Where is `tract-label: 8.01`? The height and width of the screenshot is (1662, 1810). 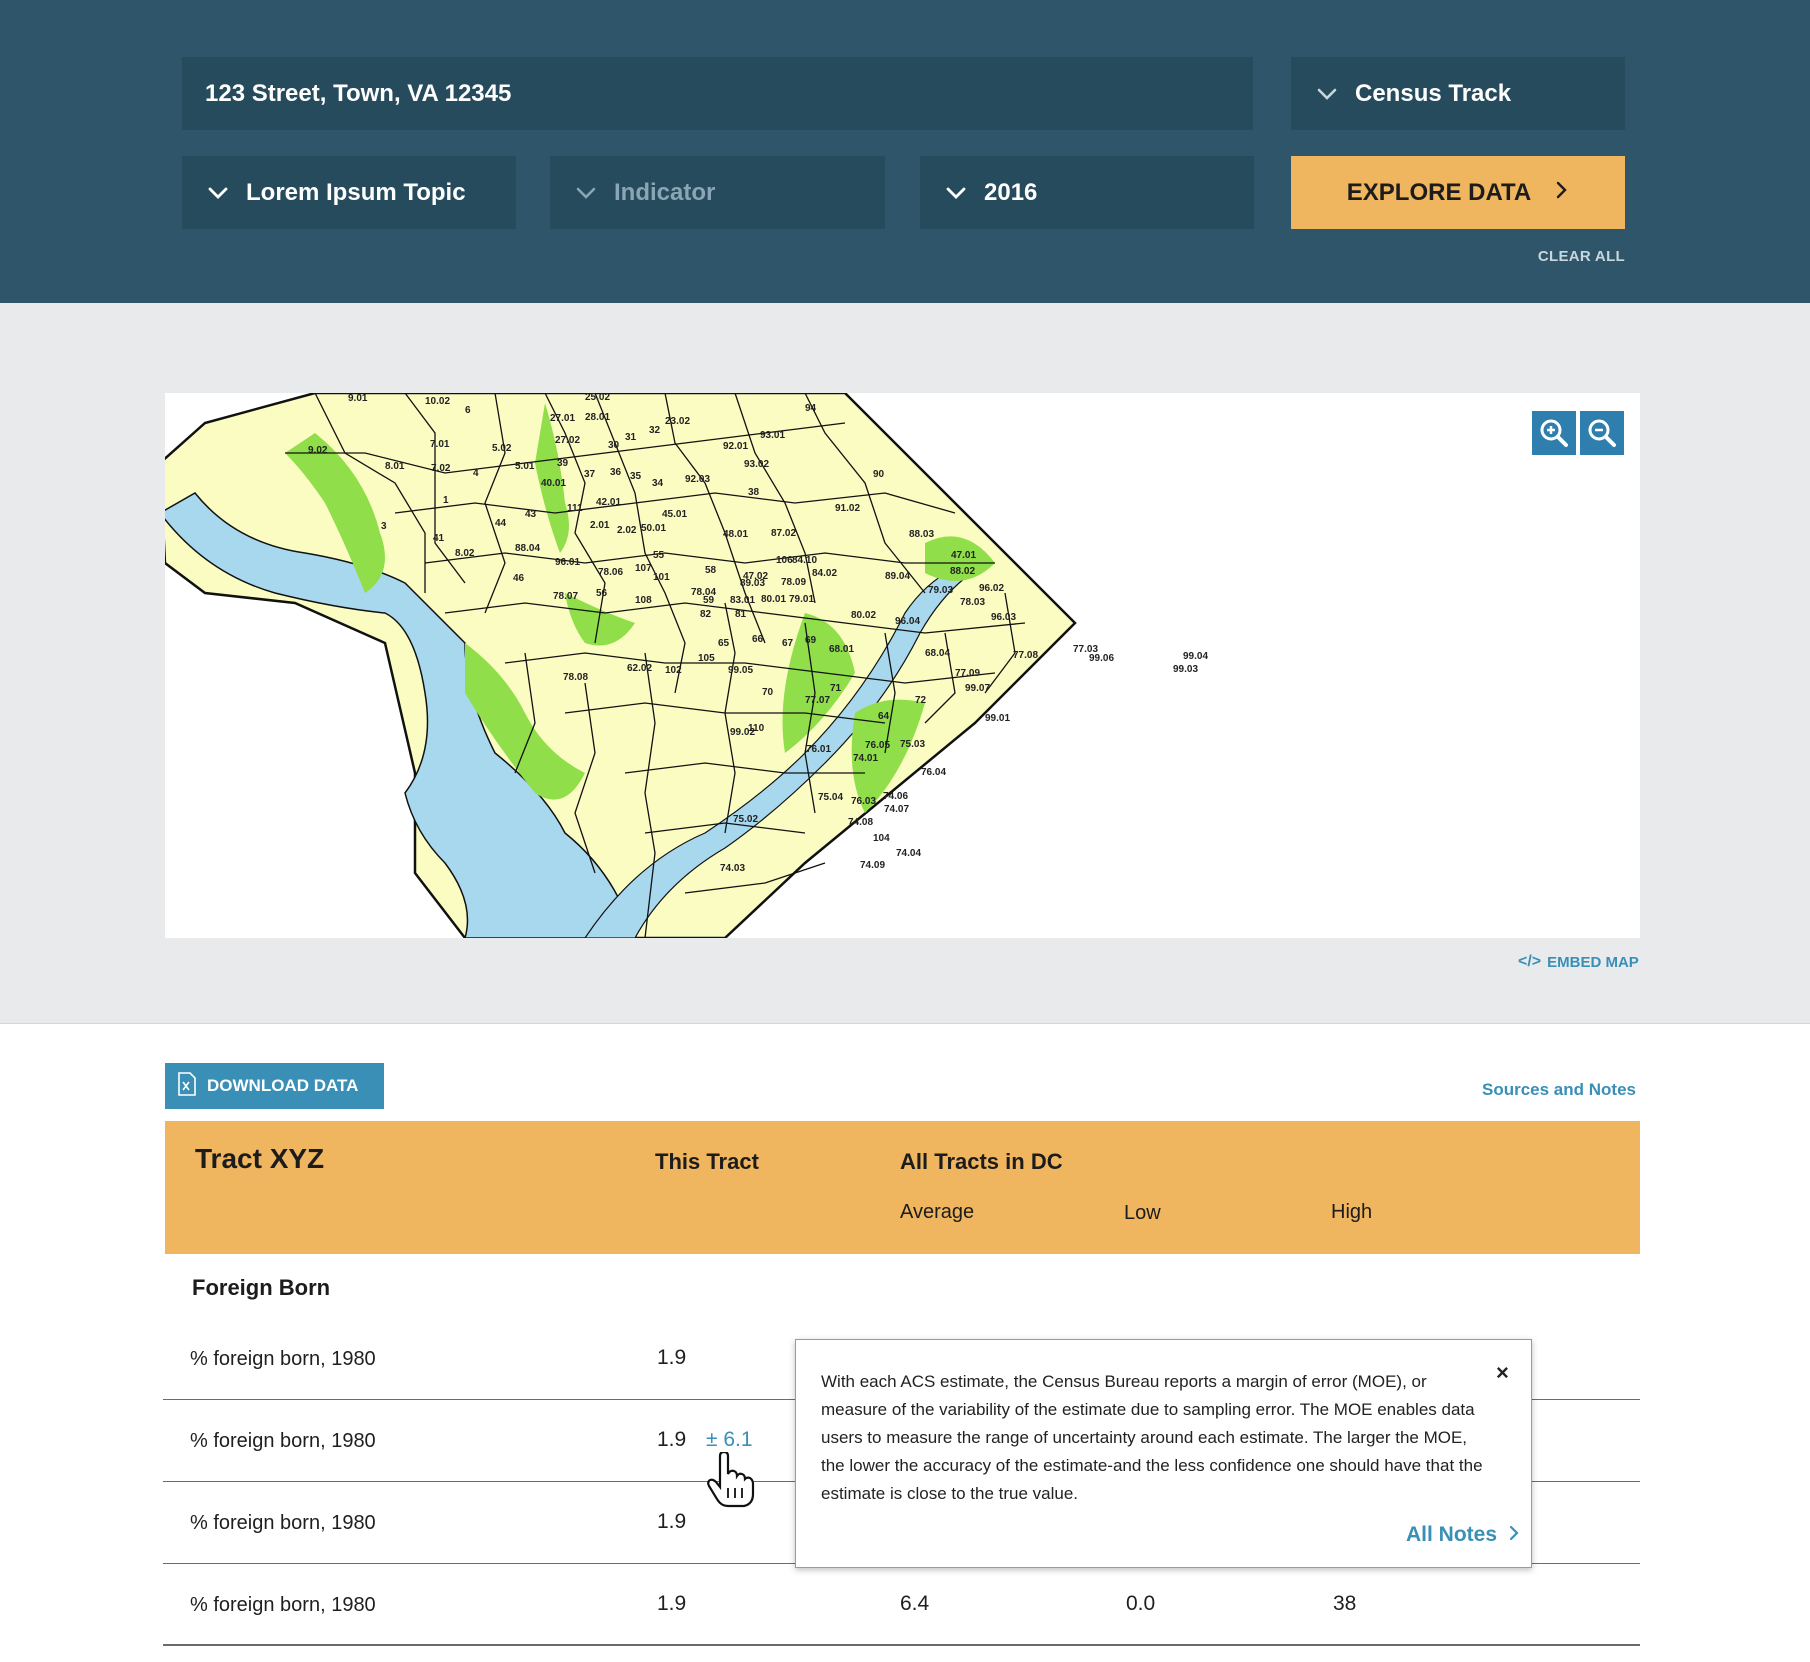
tract-label: 8.01 is located at coordinates (395, 466).